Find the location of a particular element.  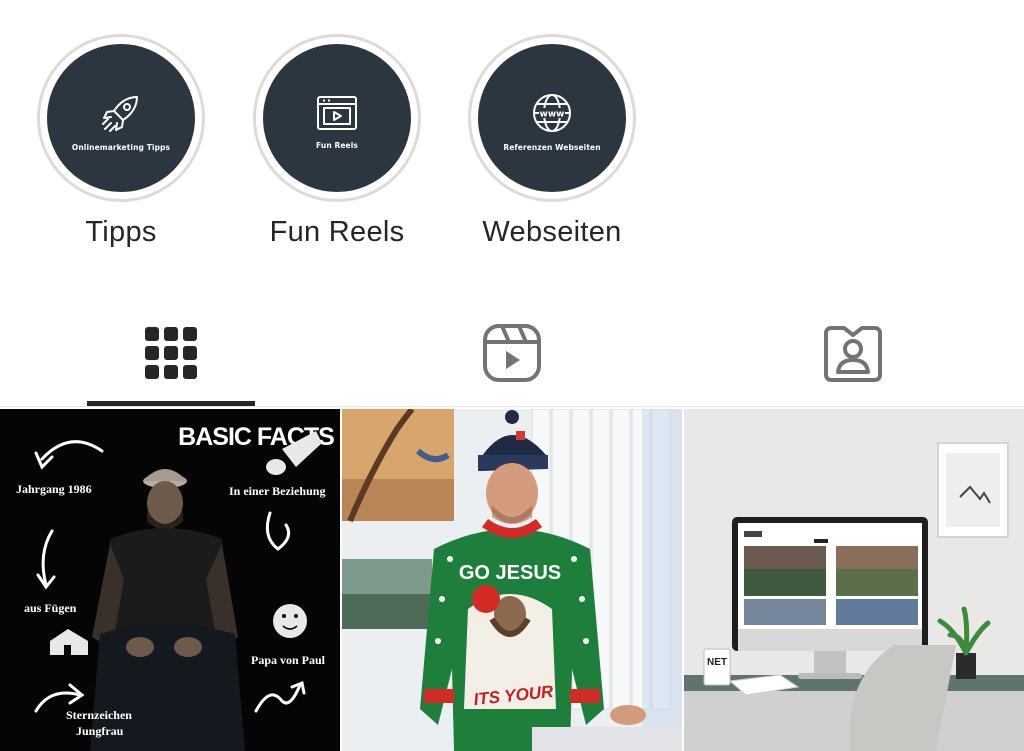

highlight-label: Fun Reels is located at coordinates (337, 232).